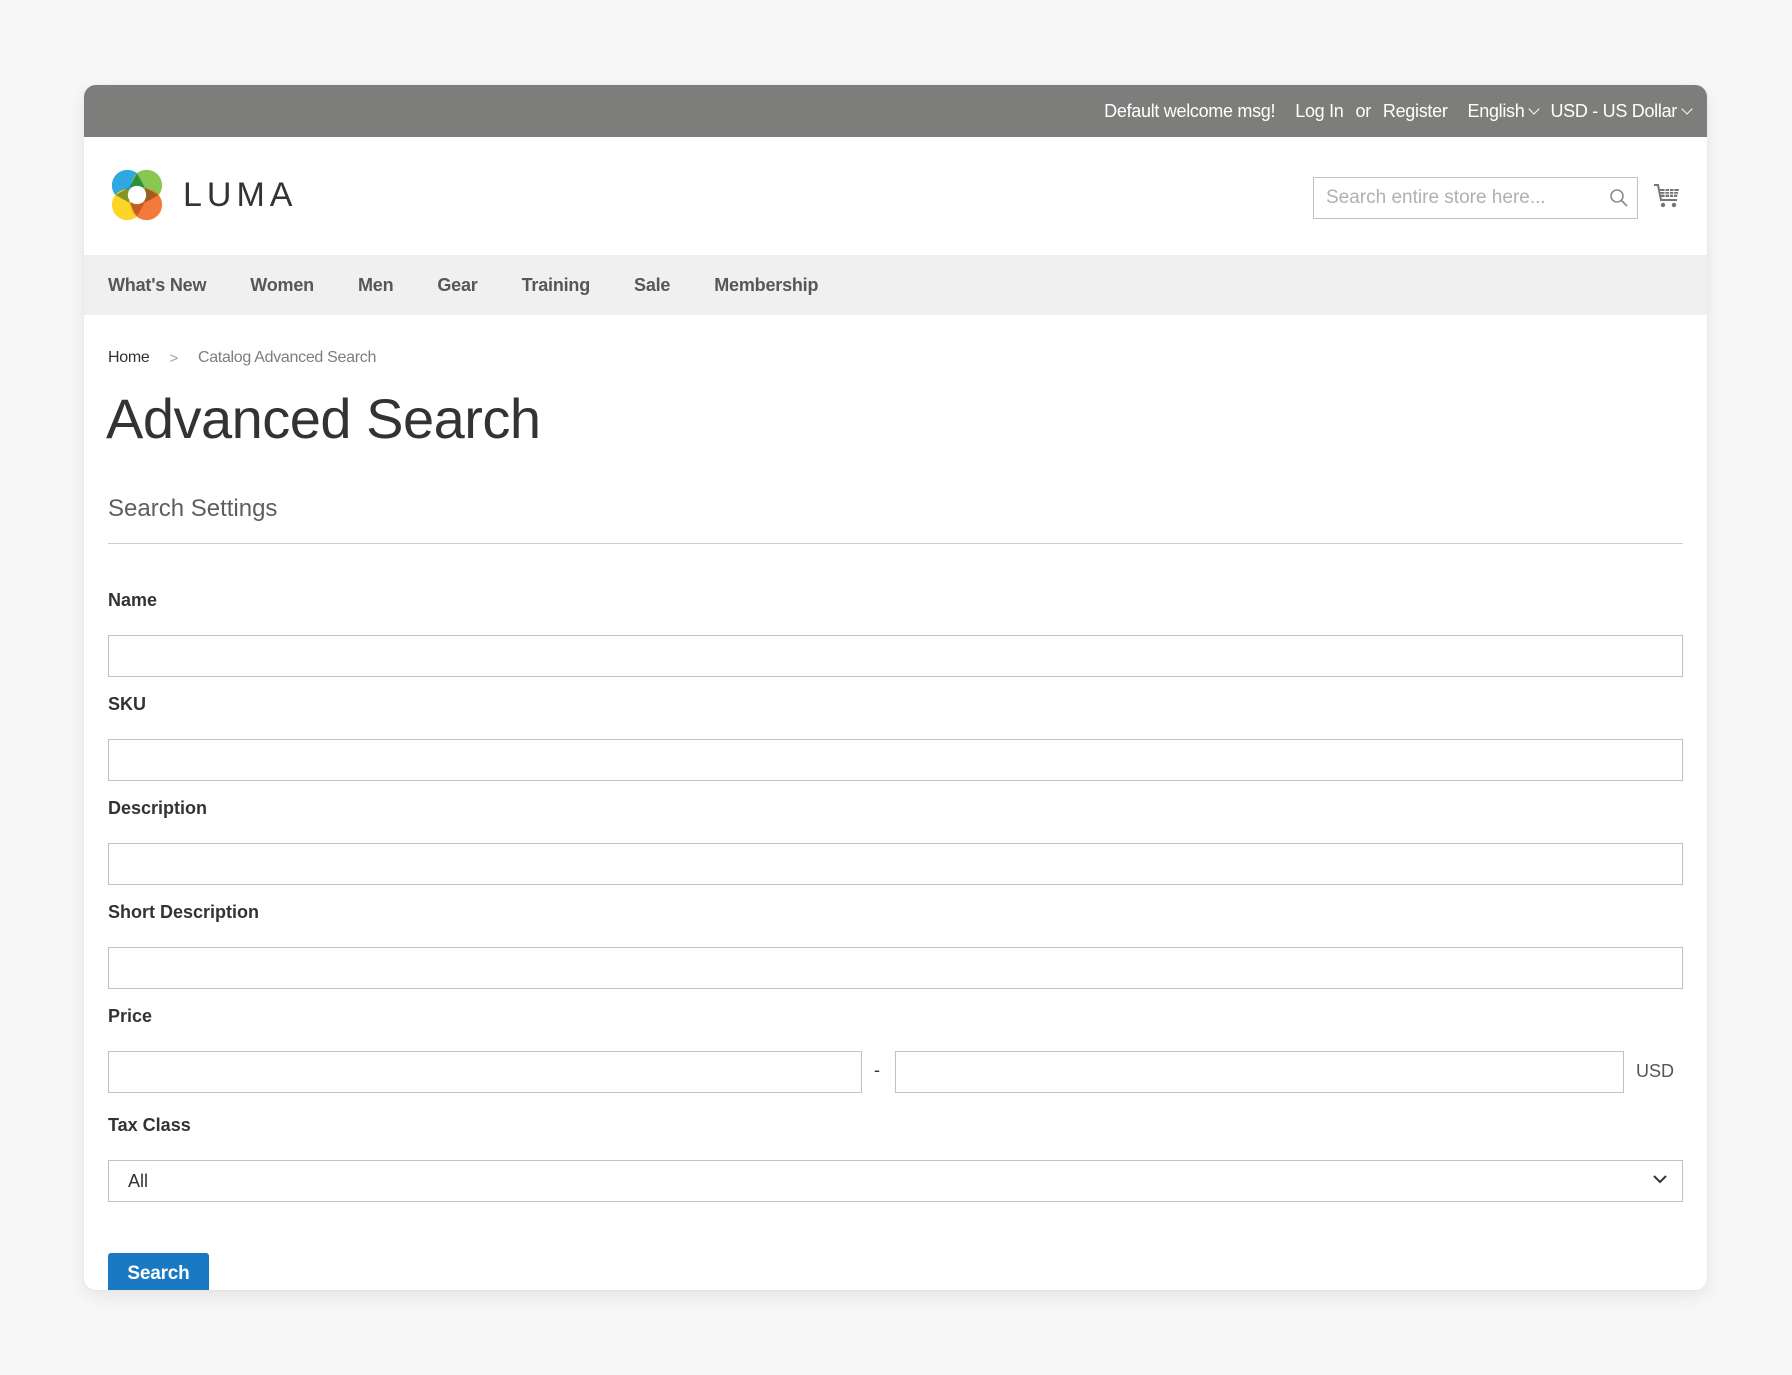  Describe the element at coordinates (895, 196) in the screenshot. I see `header: LUMA` at that location.